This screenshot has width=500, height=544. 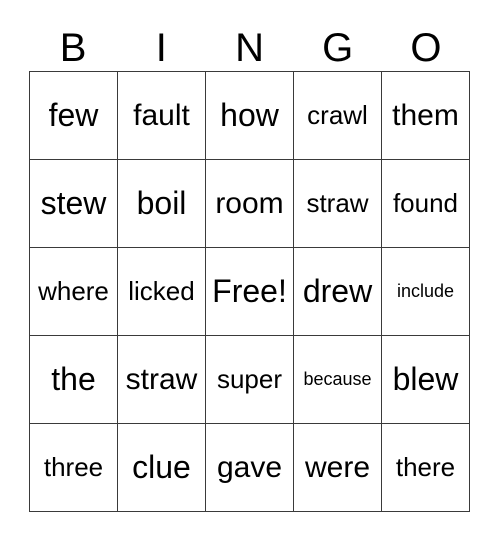 I want to click on bingo-cell-label: crawl, so click(x=337, y=114).